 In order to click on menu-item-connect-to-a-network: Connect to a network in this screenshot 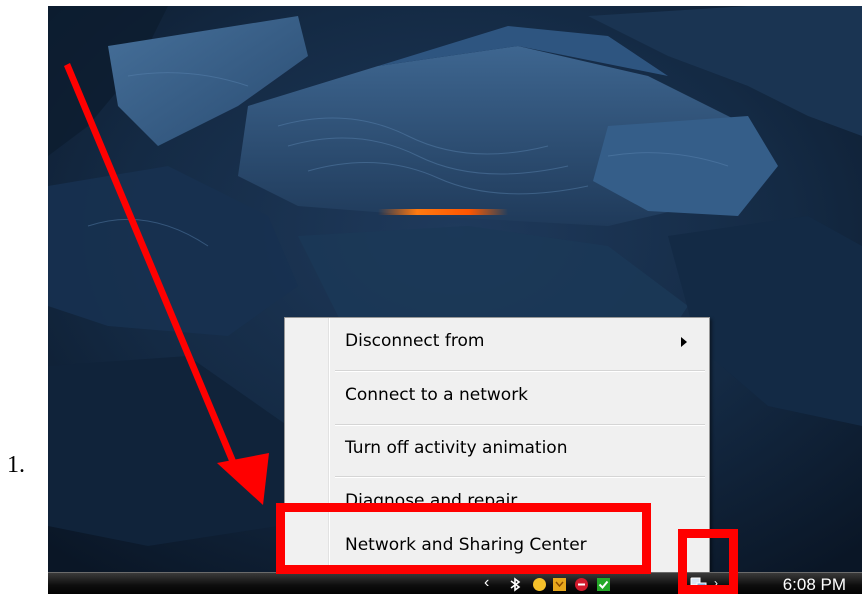, I will do `click(497, 398)`.